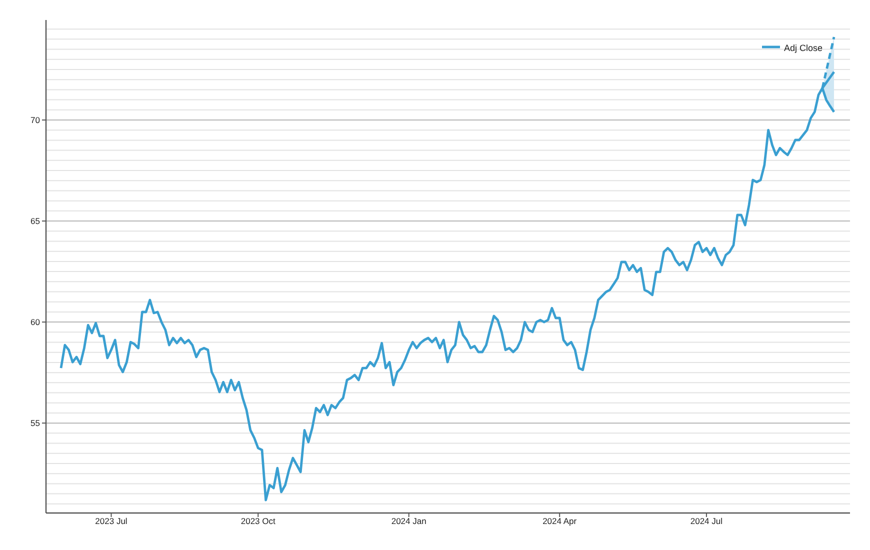 This screenshot has height=550, width=870. What do you see at coordinates (111, 521) in the screenshot?
I see `x-tick-label: 2023 Jul` at bounding box center [111, 521].